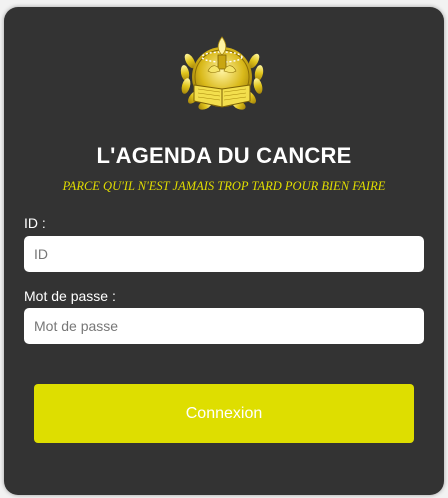 Image resolution: width=448 pixels, height=498 pixels. What do you see at coordinates (224, 413) in the screenshot?
I see `connexion-button: Connexion` at bounding box center [224, 413].